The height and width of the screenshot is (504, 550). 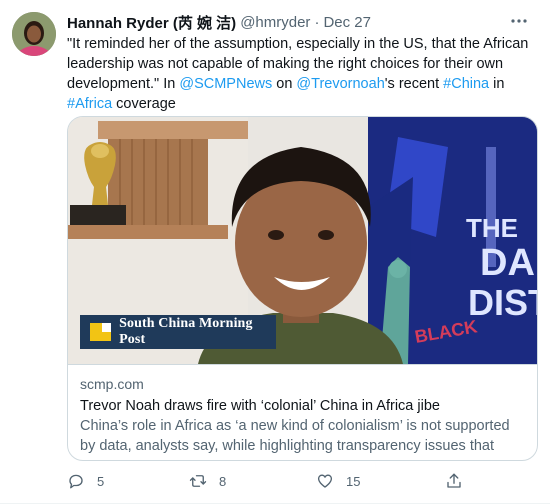 I want to click on backdrop-text: THE, so click(x=492, y=228).